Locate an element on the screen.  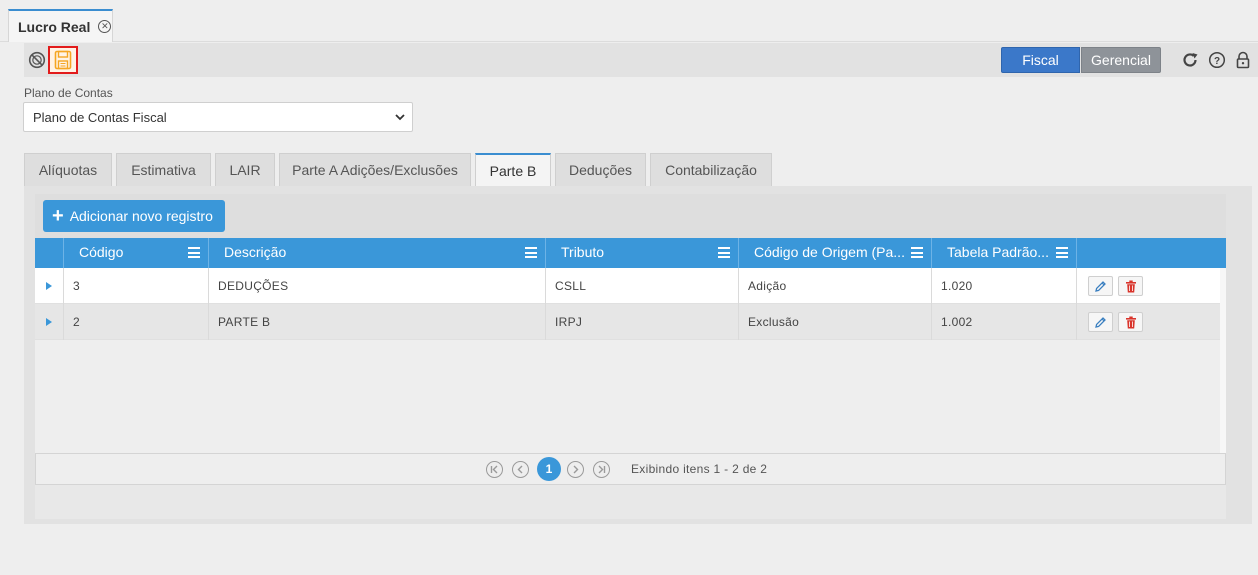
chevron-left-icon is located at coordinates (520, 469).